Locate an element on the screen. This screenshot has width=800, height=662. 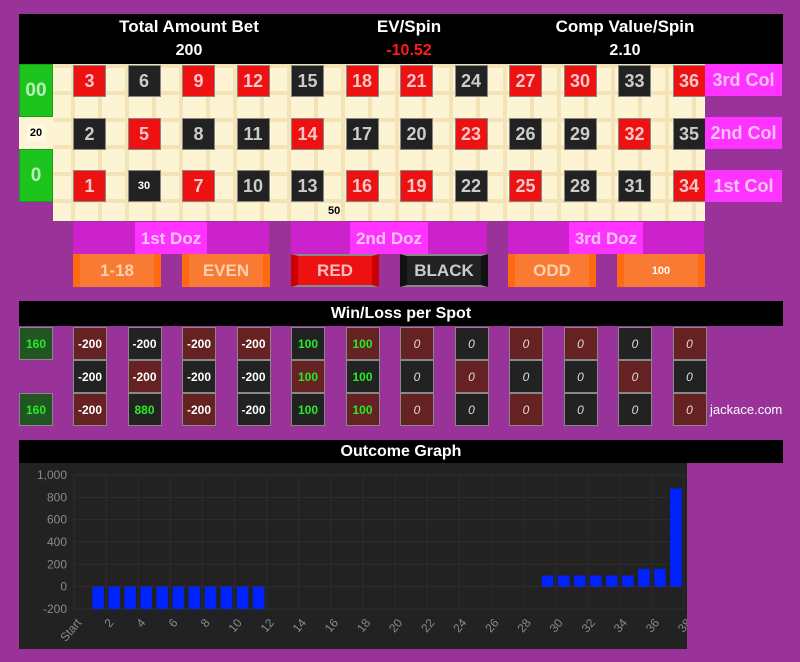
even-money-bet-odd: ODD is located at coordinates (552, 270).